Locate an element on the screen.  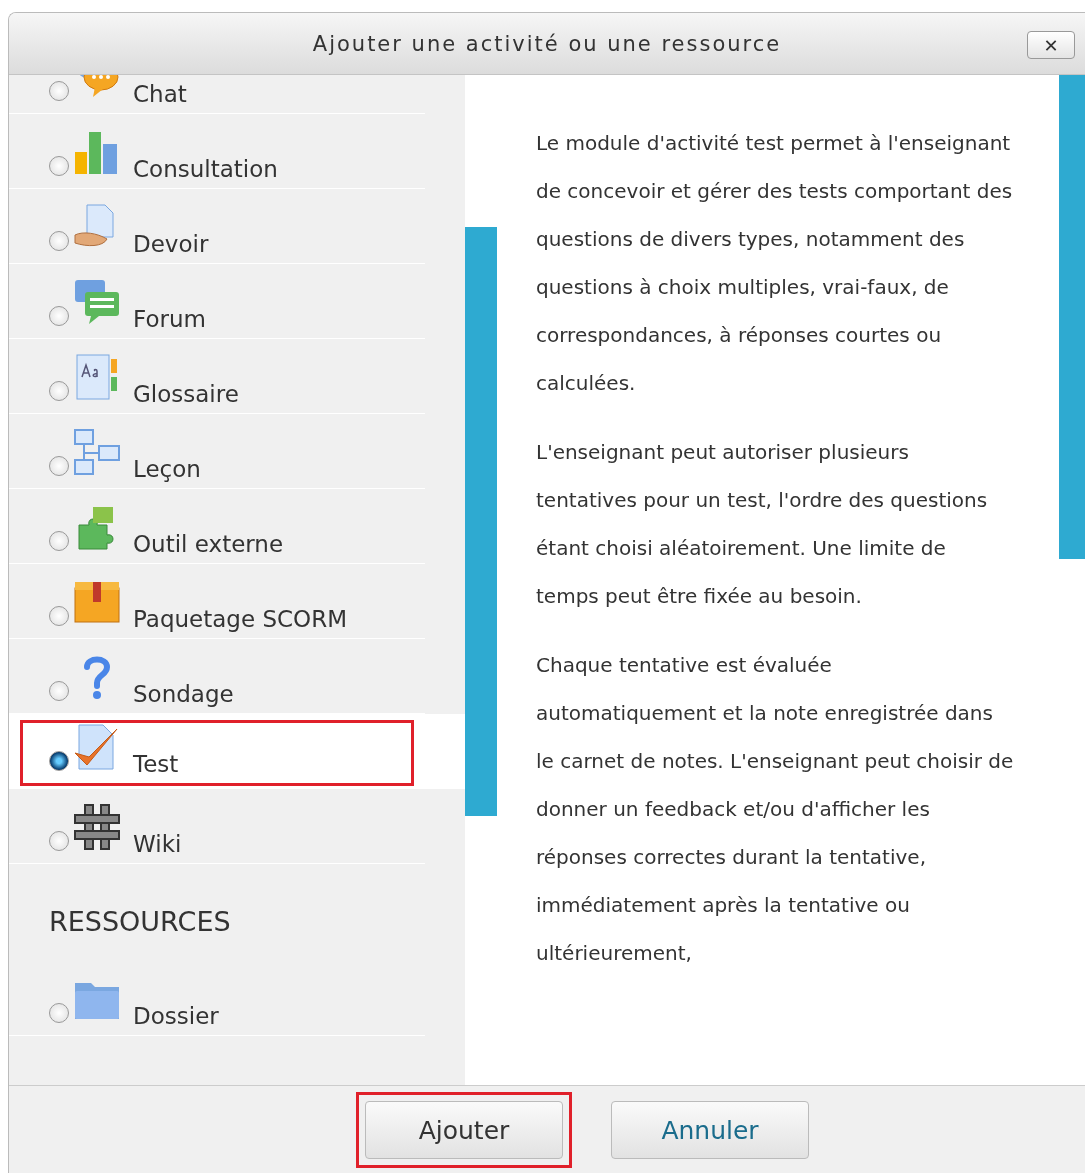
option-label: Paquetage SCORM is located at coordinates (240, 619).